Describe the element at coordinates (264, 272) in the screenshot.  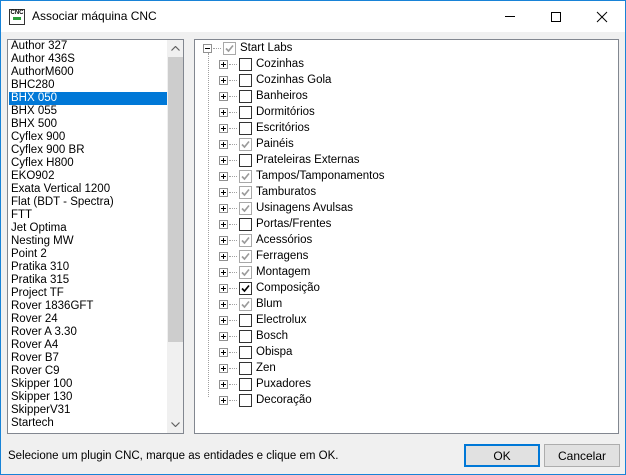
I see `tree-node: Montagem` at that location.